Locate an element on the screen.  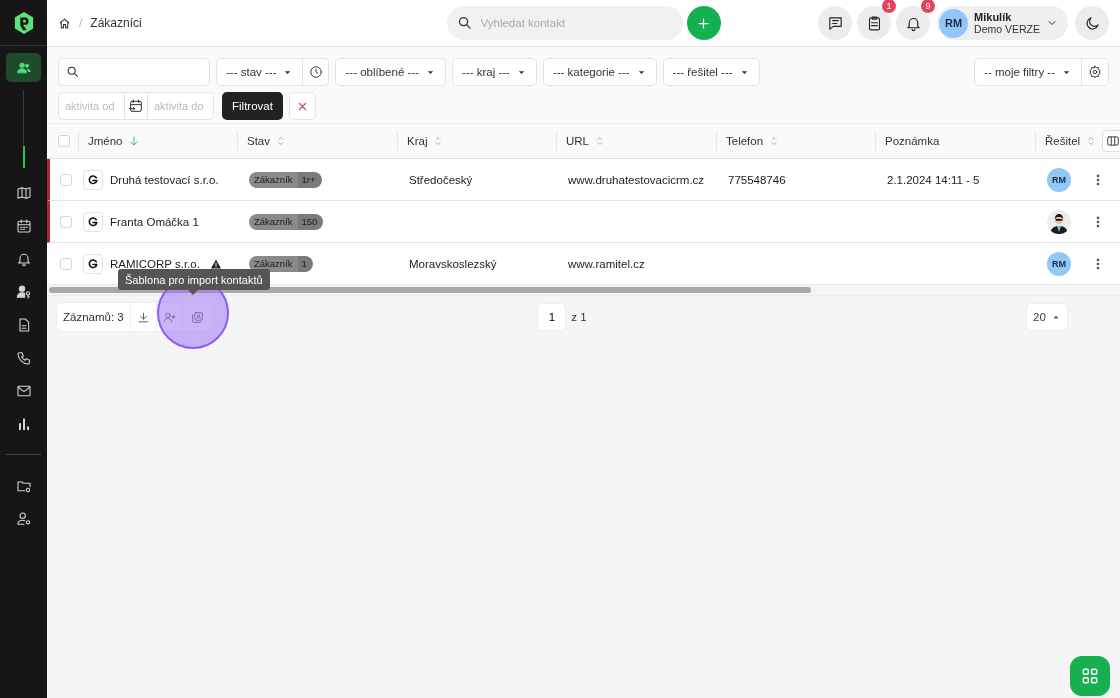
user-gear-icon is located at coordinates (23, 518).